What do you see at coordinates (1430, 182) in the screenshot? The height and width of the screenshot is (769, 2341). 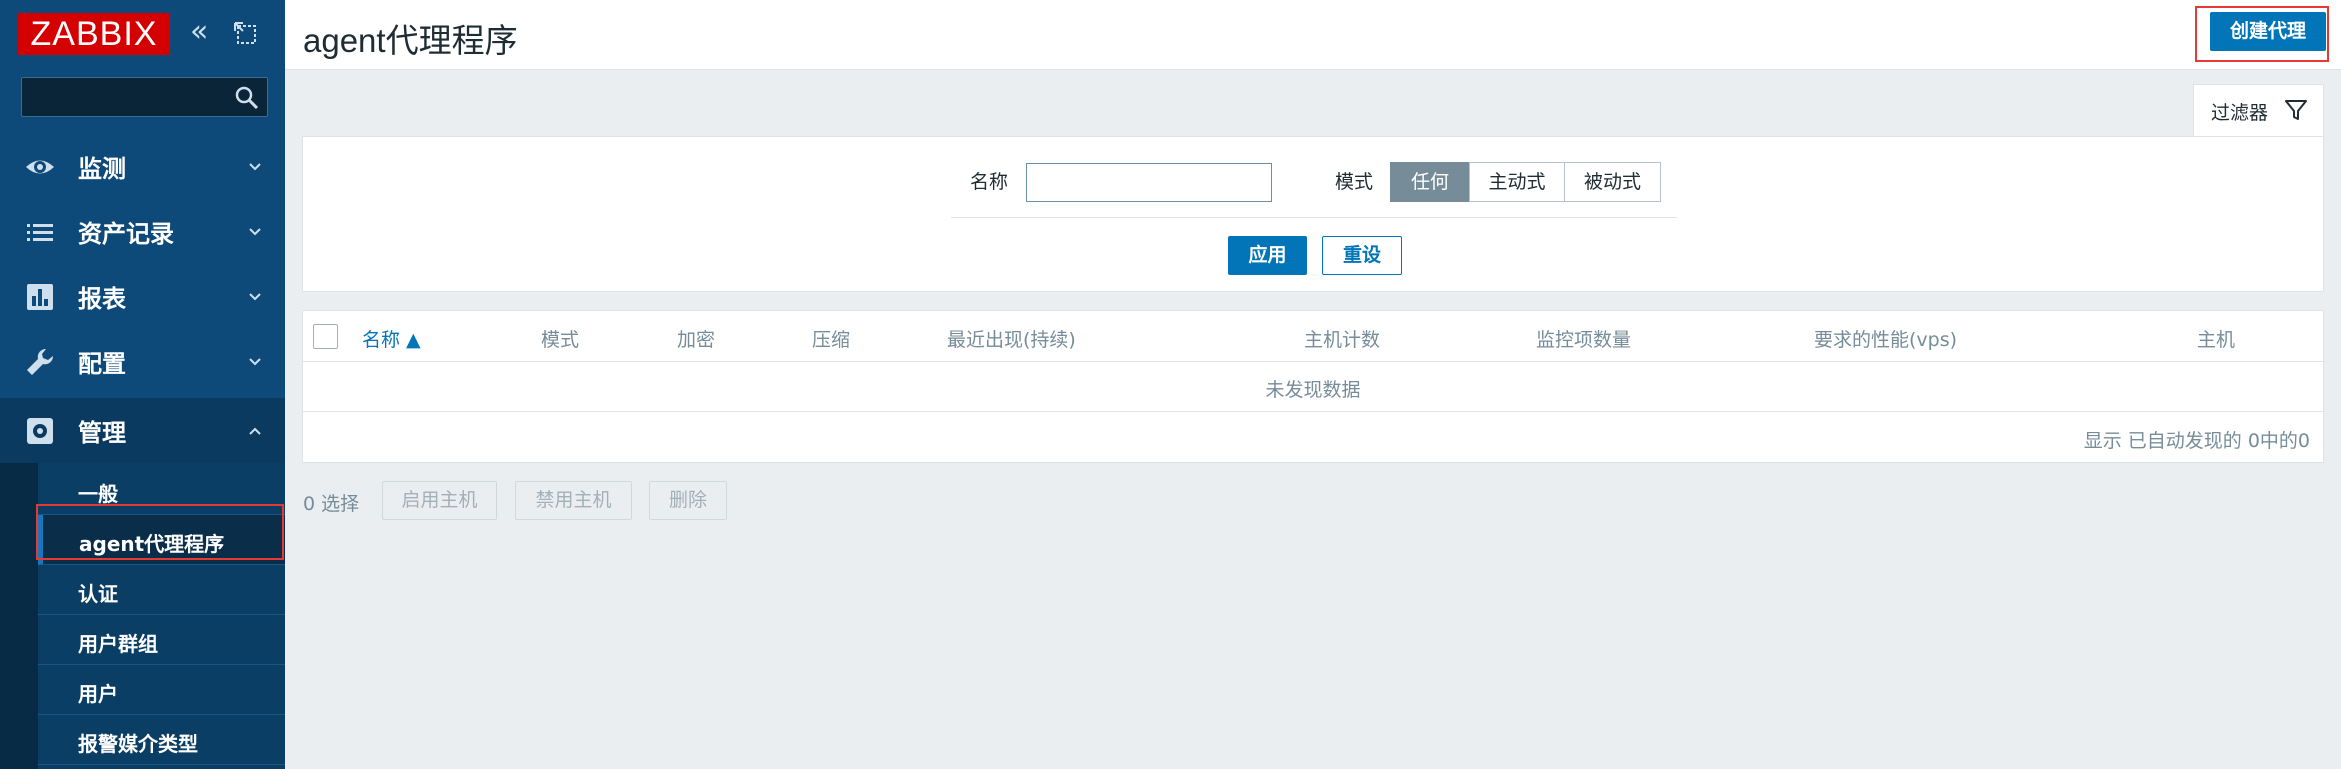 I see `mode-option-any: 任何` at bounding box center [1430, 182].